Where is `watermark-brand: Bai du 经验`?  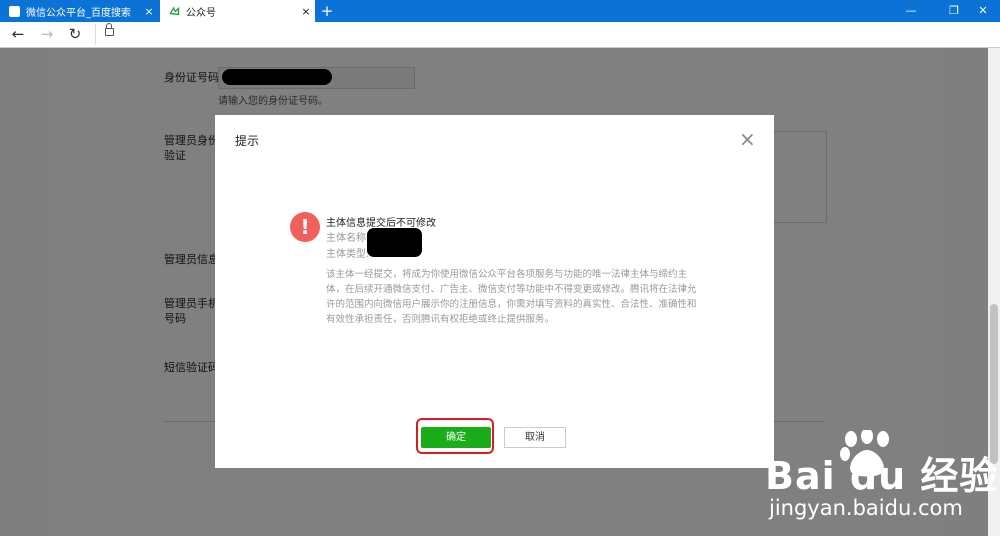
watermark-brand: Bai du 经验 is located at coordinates (882, 476).